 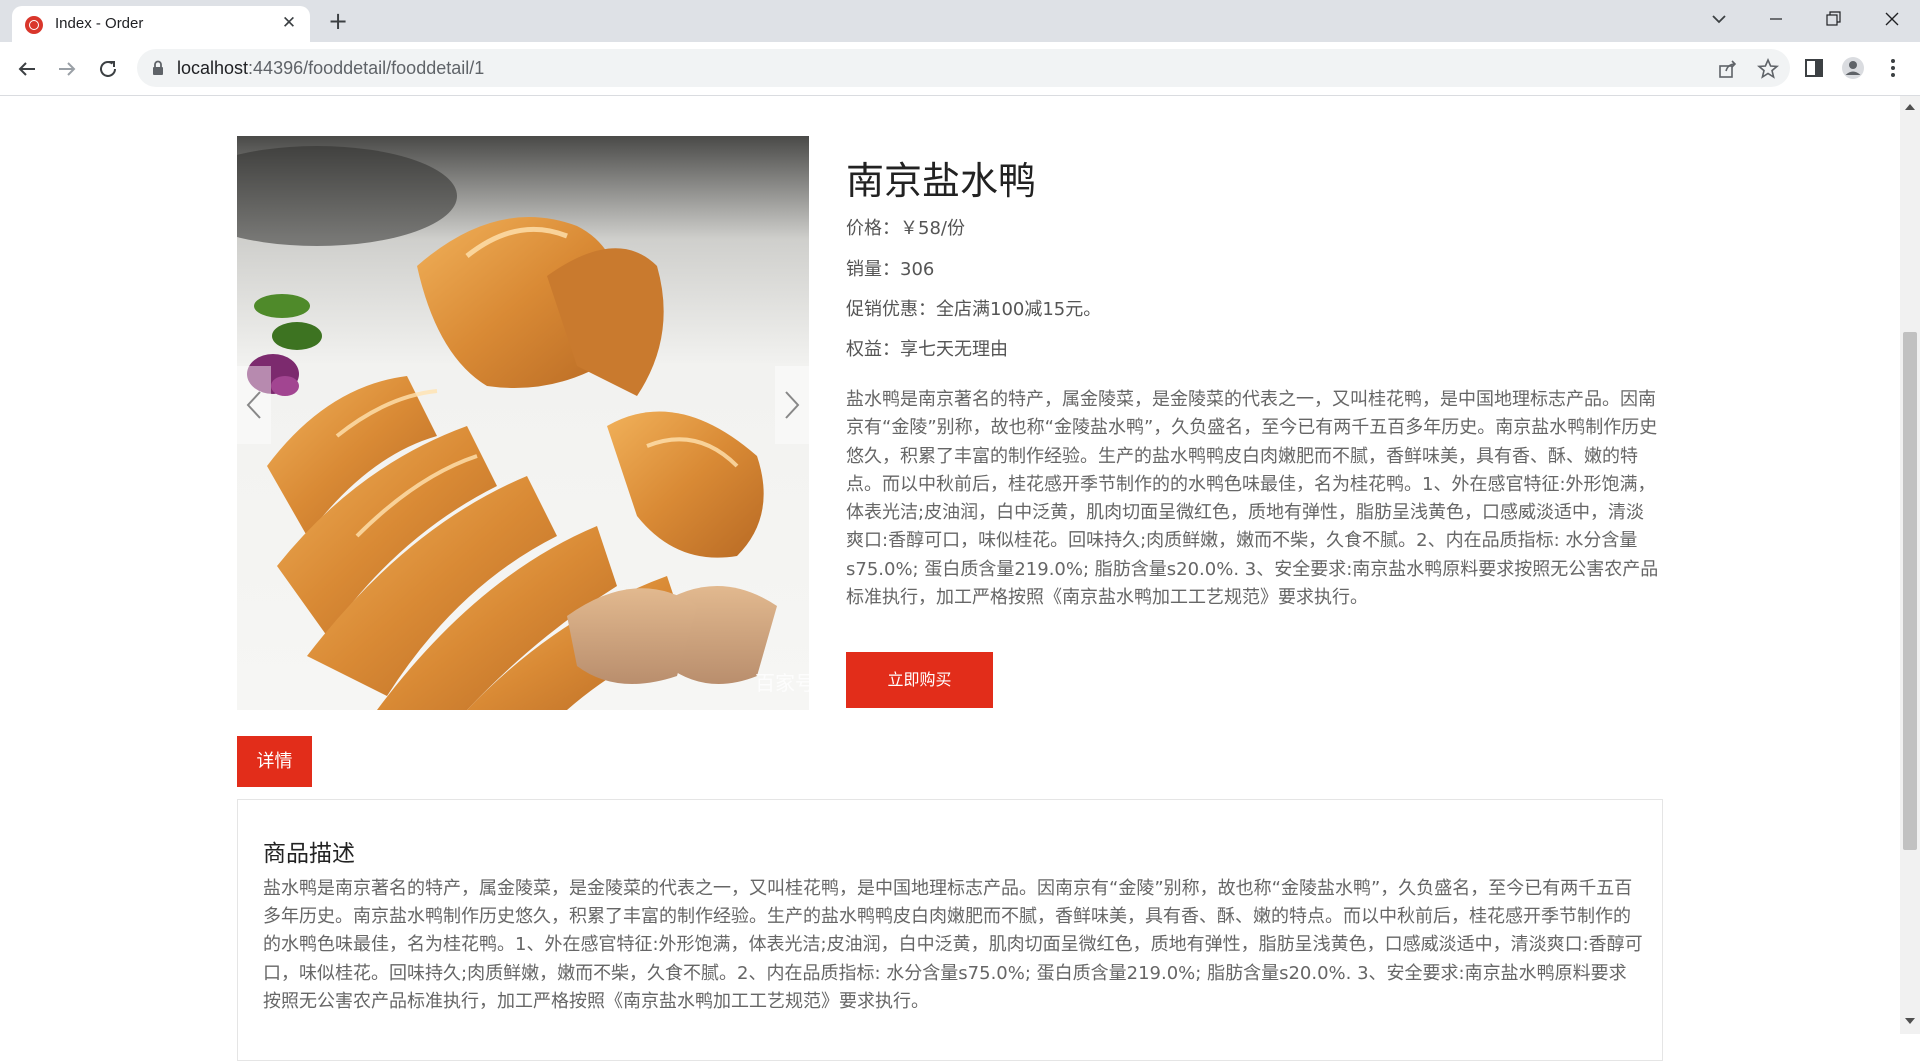 What do you see at coordinates (873, 349) in the screenshot?
I see `rights-label: 权益：` at bounding box center [873, 349].